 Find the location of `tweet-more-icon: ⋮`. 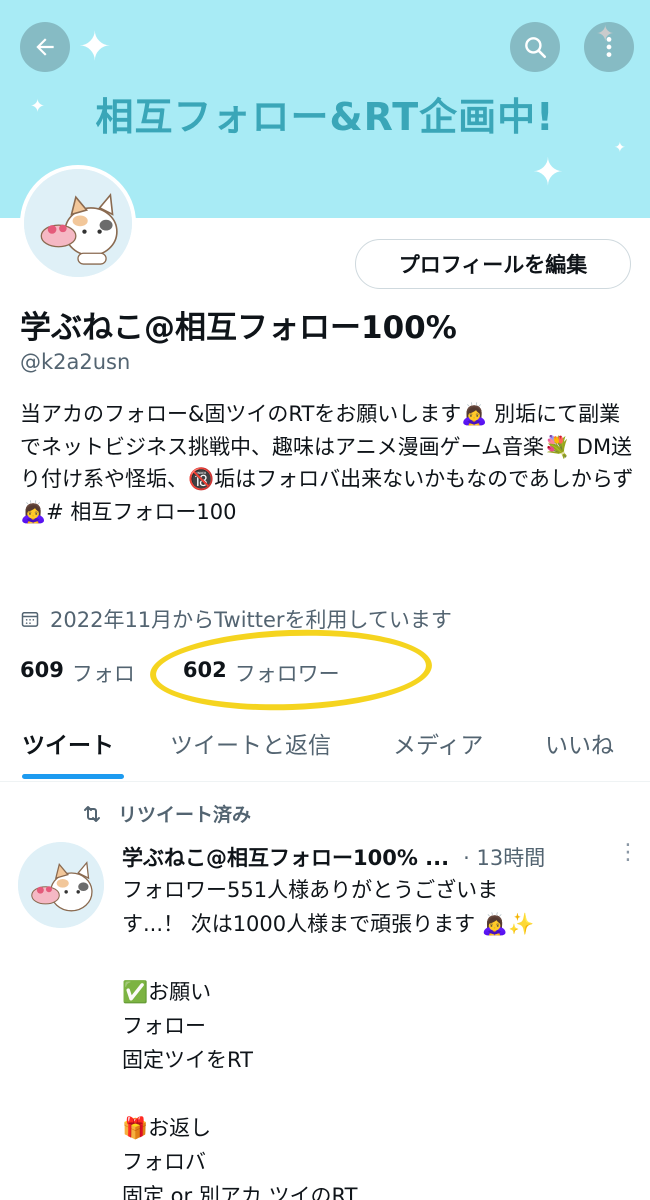

tweet-more-icon: ⋮ is located at coordinates (628, 852).